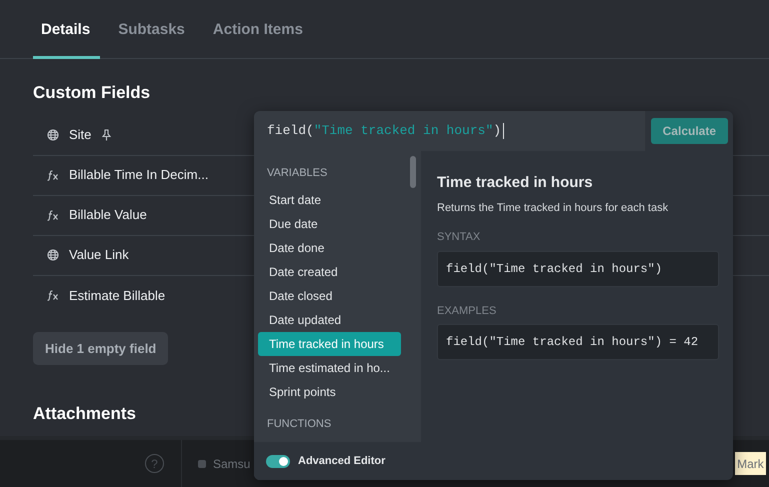  Describe the element at coordinates (299, 424) in the screenshot. I see `group-title: FUNCTIONS` at that location.